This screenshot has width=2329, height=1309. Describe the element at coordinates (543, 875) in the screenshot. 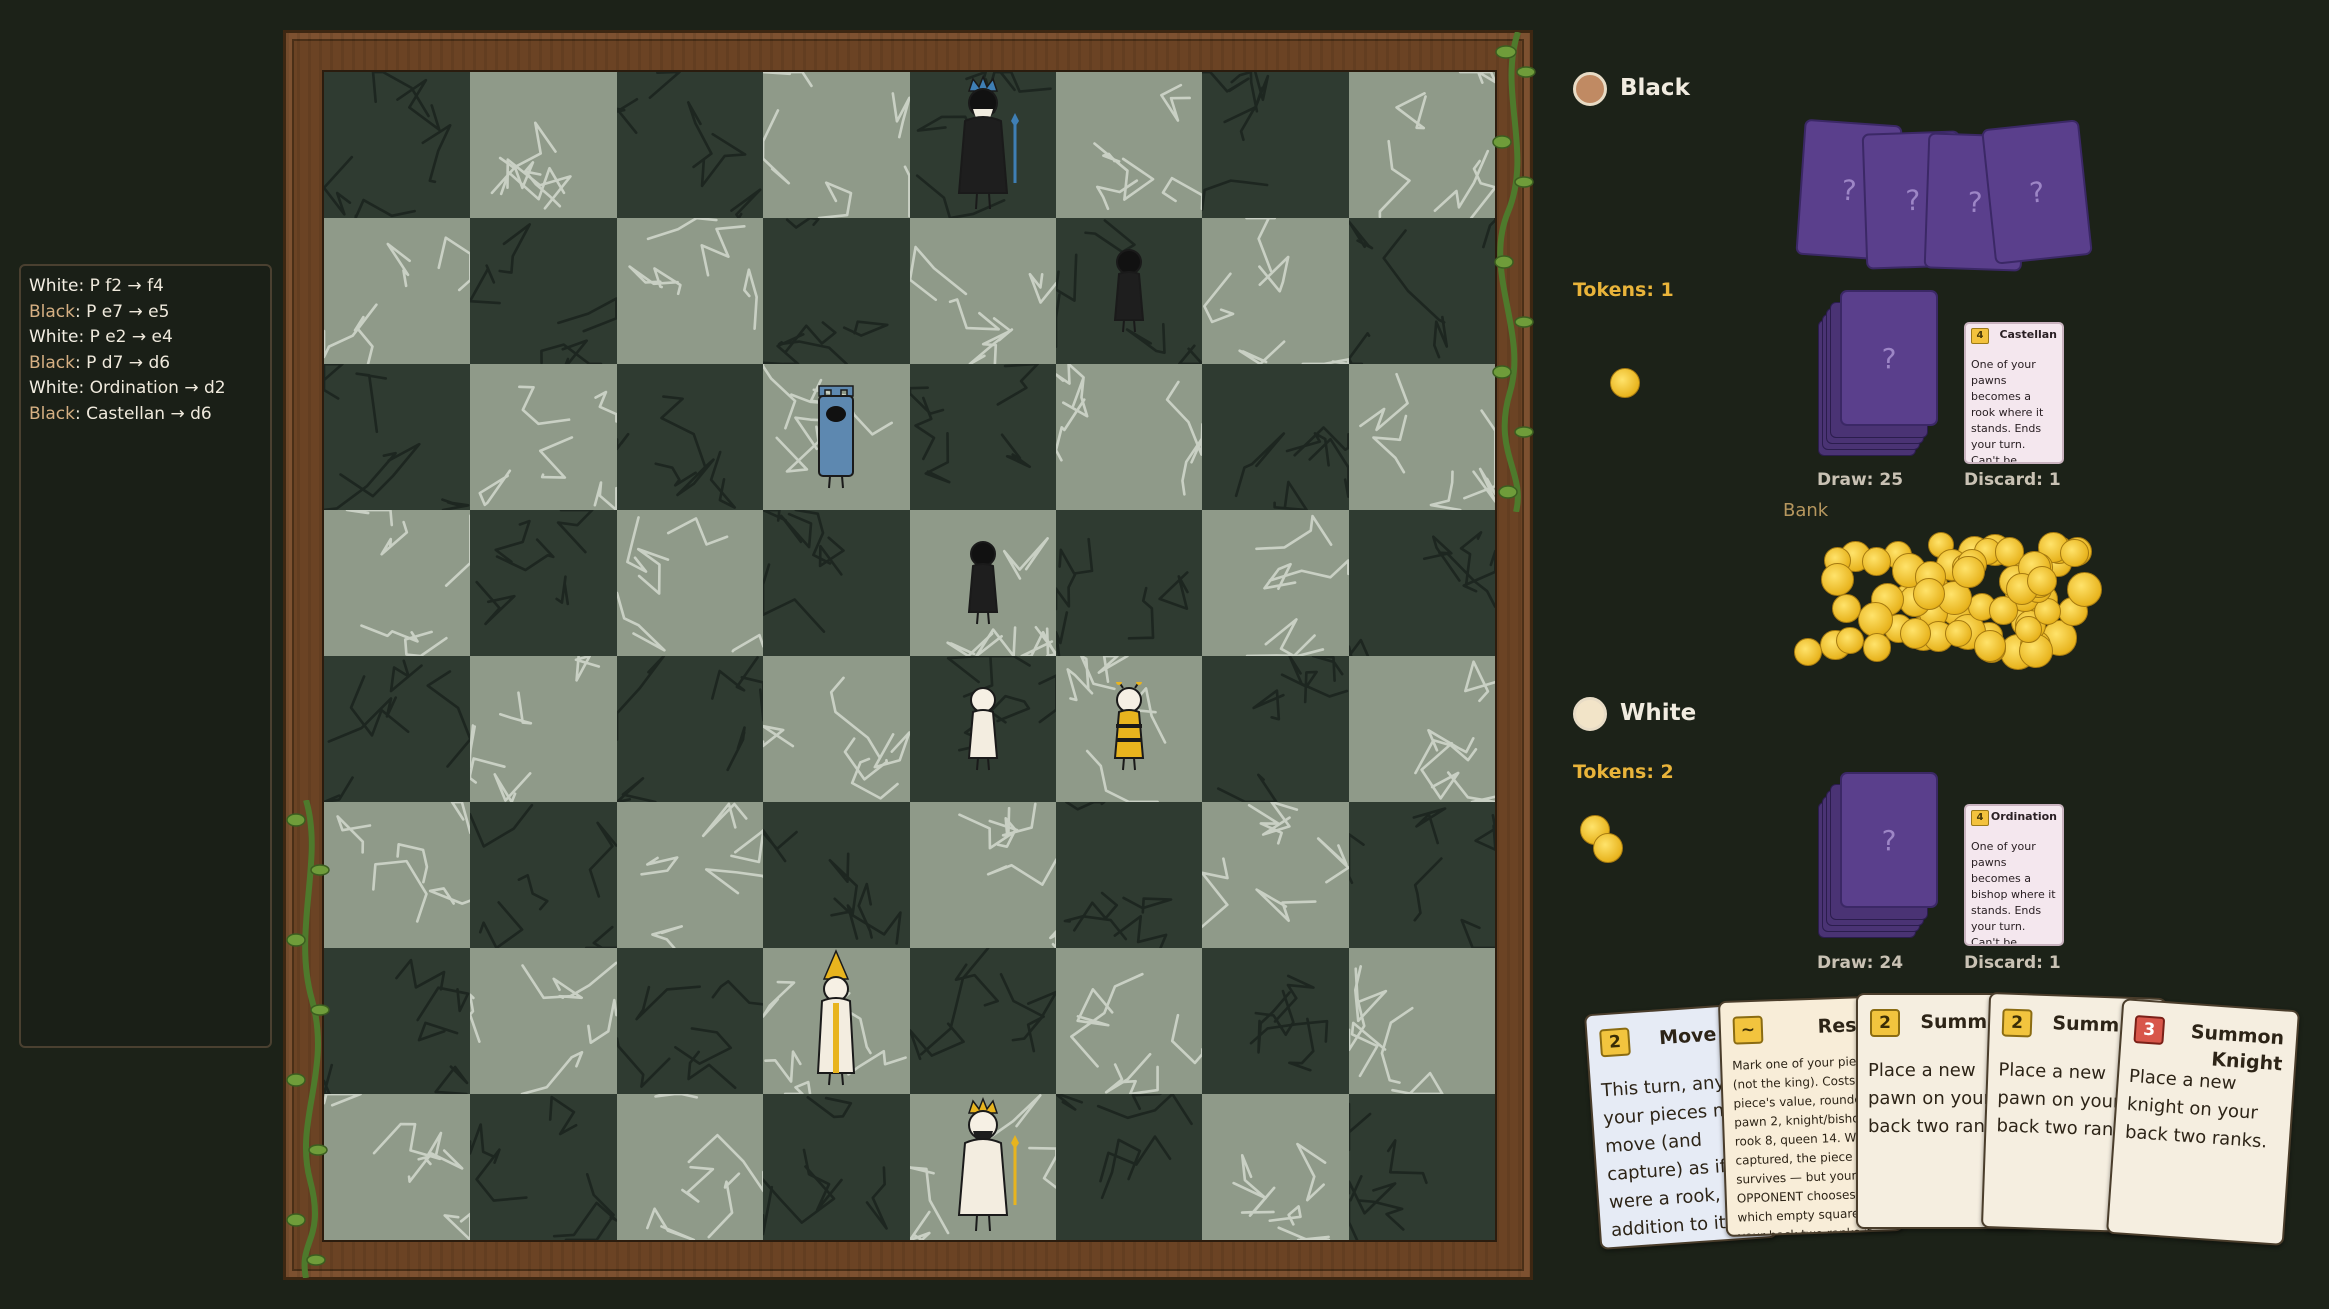

I see `square-b3` at that location.